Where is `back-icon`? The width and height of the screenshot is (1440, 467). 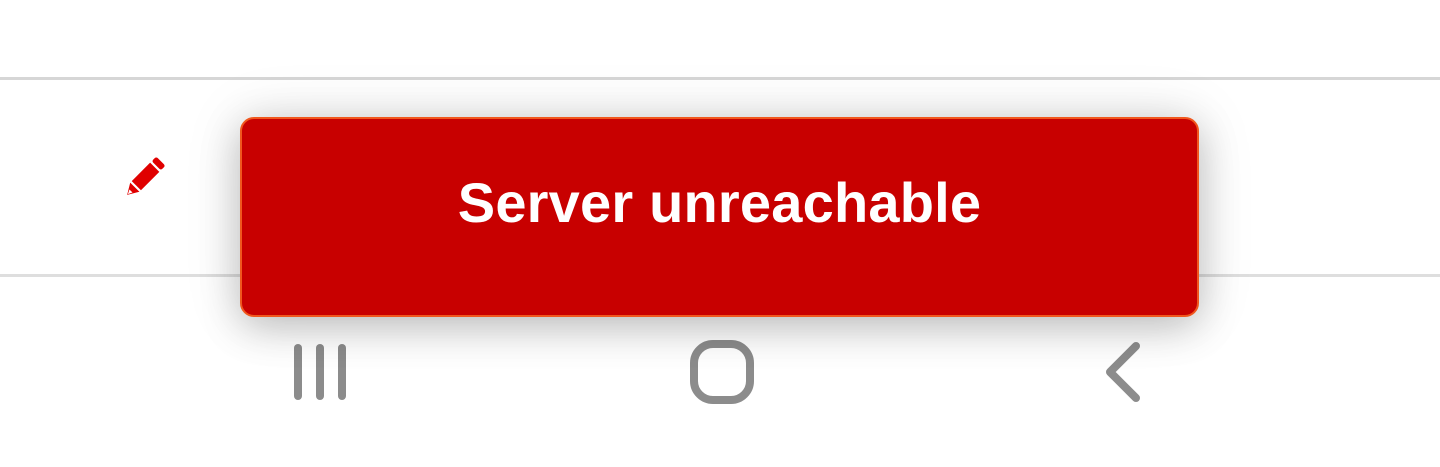 back-icon is located at coordinates (1124, 372).